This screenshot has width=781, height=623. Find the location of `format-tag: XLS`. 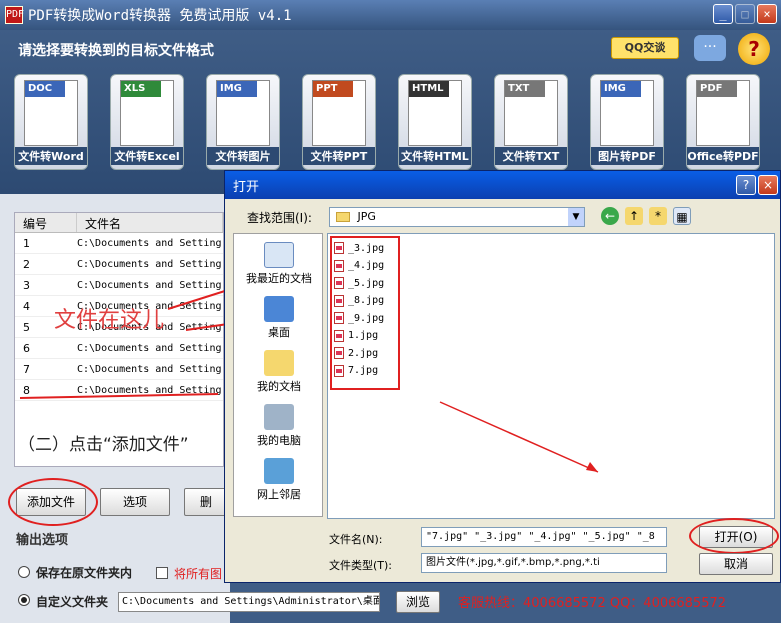

format-tag: XLS is located at coordinates (141, 89).